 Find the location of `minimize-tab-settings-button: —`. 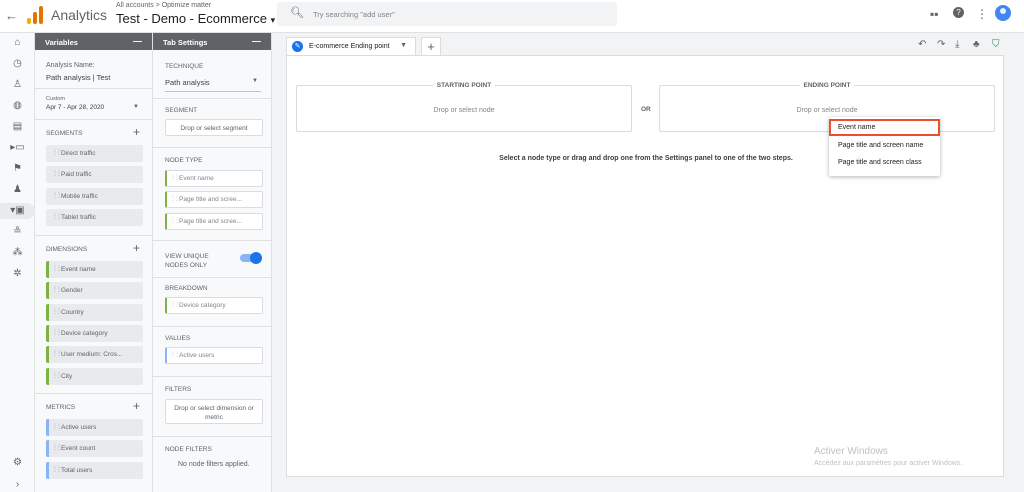

minimize-tab-settings-button: — is located at coordinates (256, 41).